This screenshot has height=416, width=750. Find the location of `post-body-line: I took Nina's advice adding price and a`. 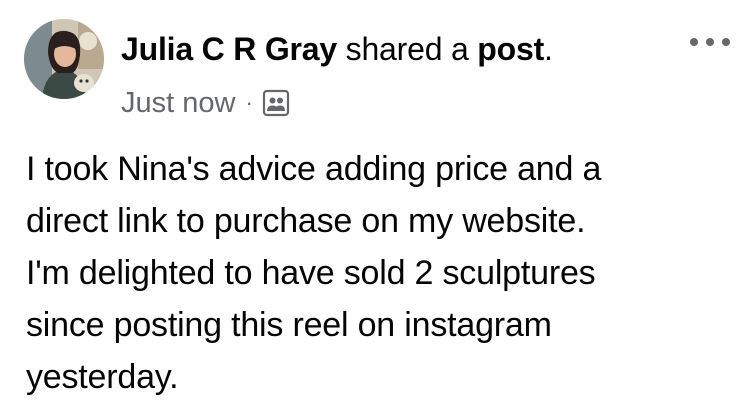

post-body-line: I took Nina's advice adding price and a is located at coordinates (314, 169).